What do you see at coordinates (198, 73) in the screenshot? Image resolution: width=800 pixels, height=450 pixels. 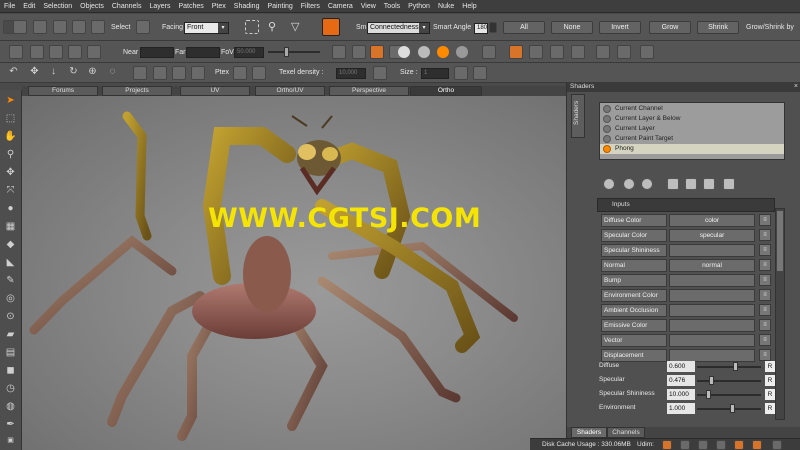 I see `eye3-icon` at bounding box center [198, 73].